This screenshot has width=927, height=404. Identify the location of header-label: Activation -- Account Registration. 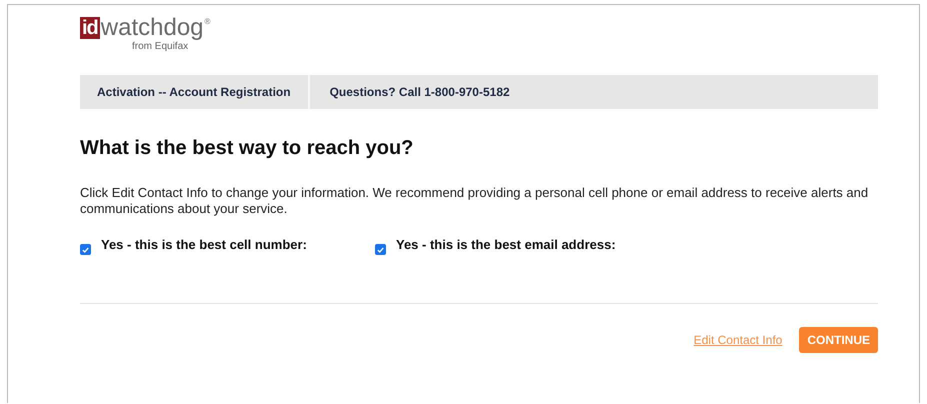
(195, 92).